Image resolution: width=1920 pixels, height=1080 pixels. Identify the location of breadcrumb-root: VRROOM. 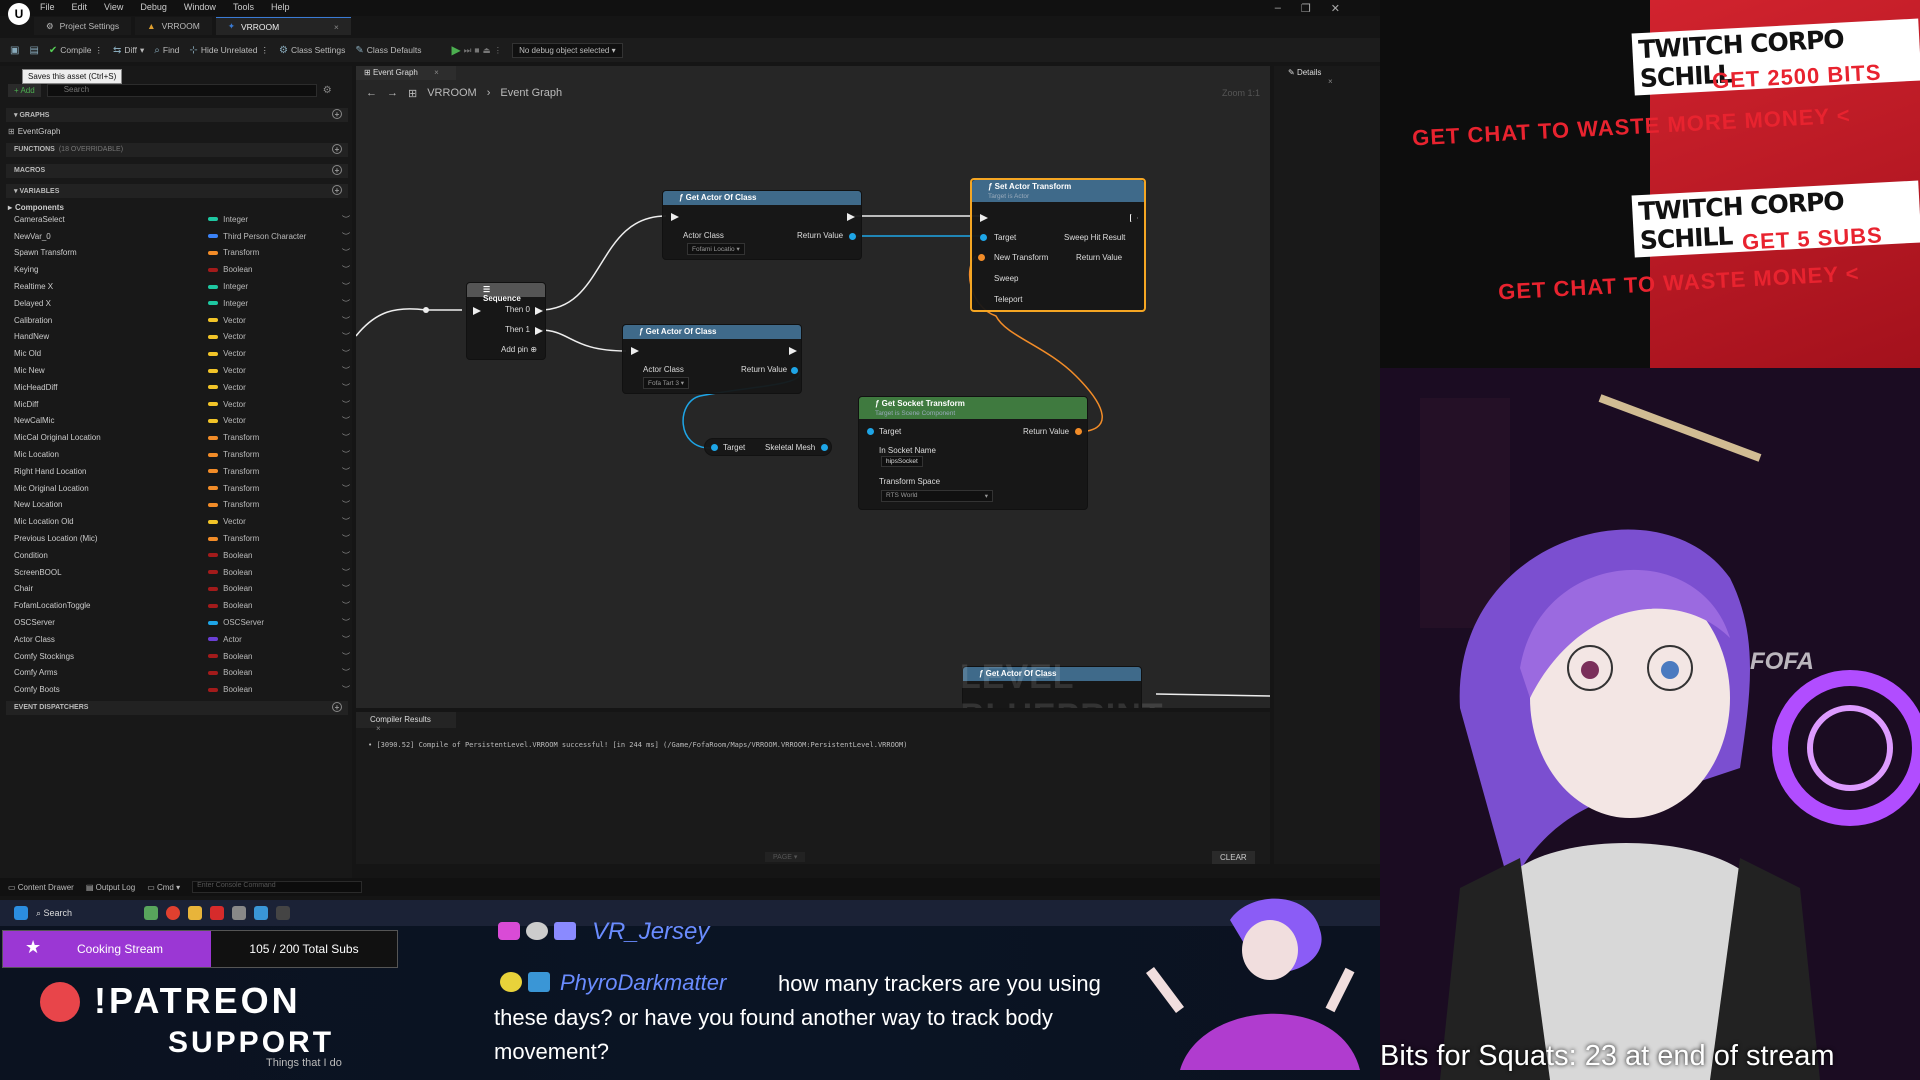
(452, 93).